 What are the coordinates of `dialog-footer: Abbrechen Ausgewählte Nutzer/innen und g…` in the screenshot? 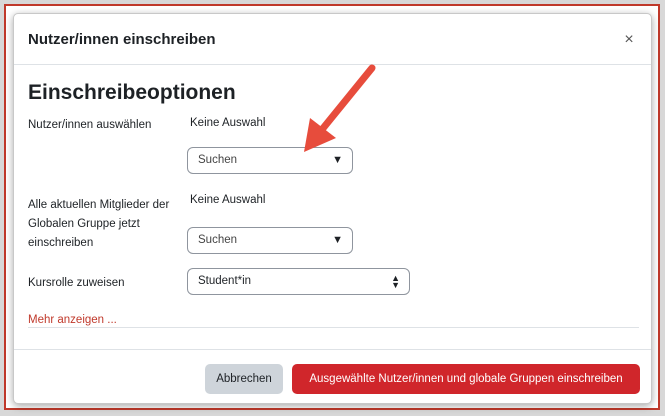 It's located at (332, 376).